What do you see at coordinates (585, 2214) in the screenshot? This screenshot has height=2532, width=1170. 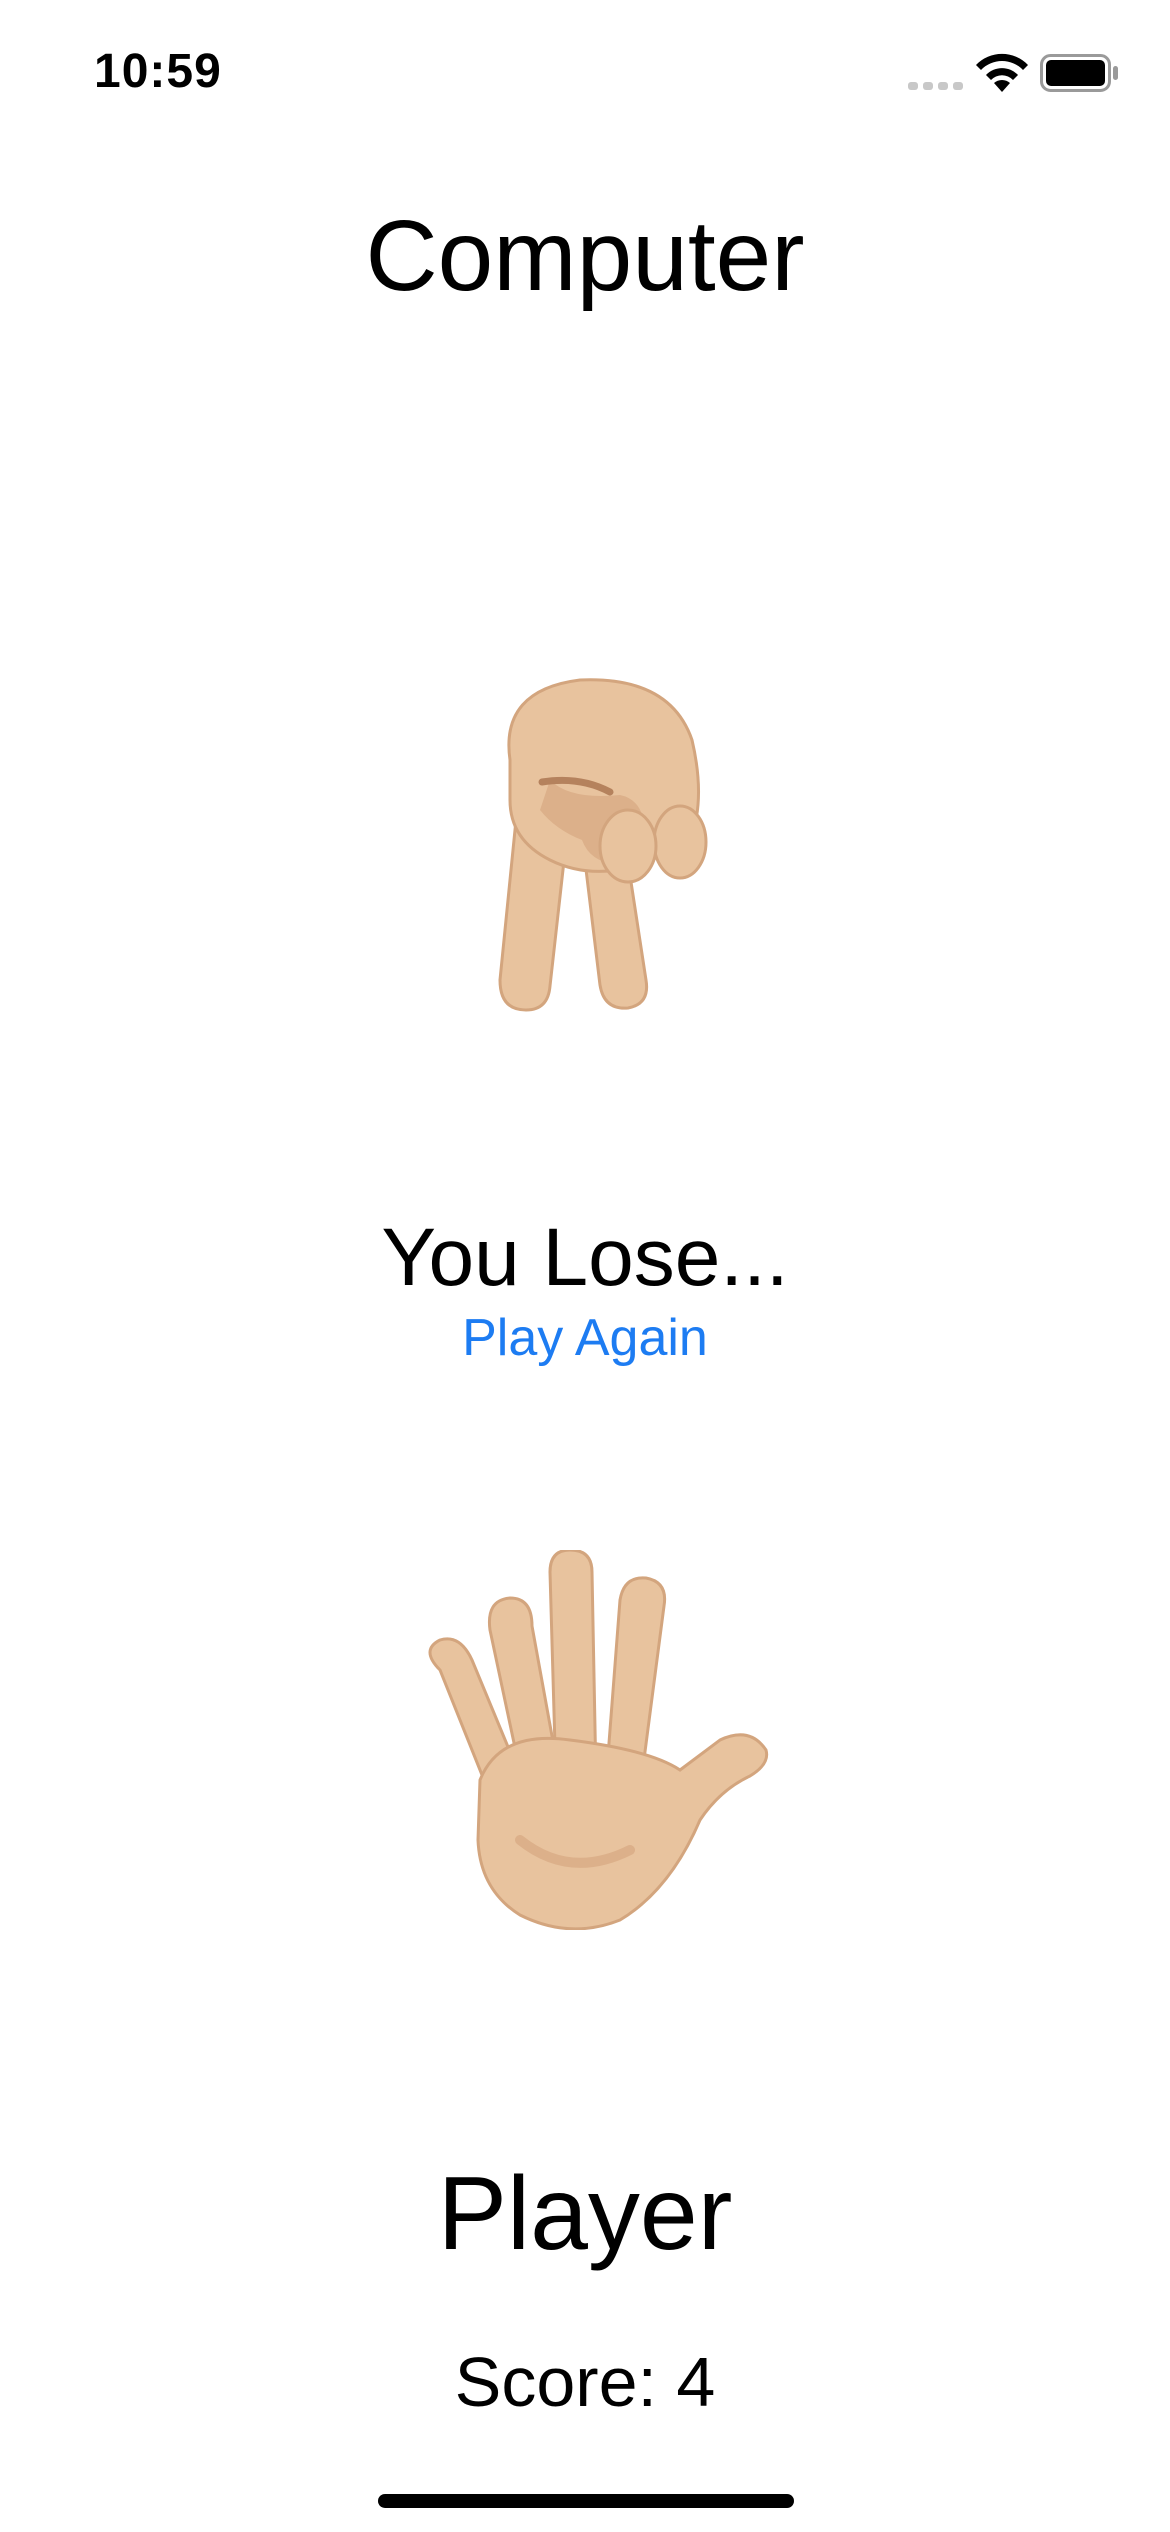 I see `player-title: Player` at bounding box center [585, 2214].